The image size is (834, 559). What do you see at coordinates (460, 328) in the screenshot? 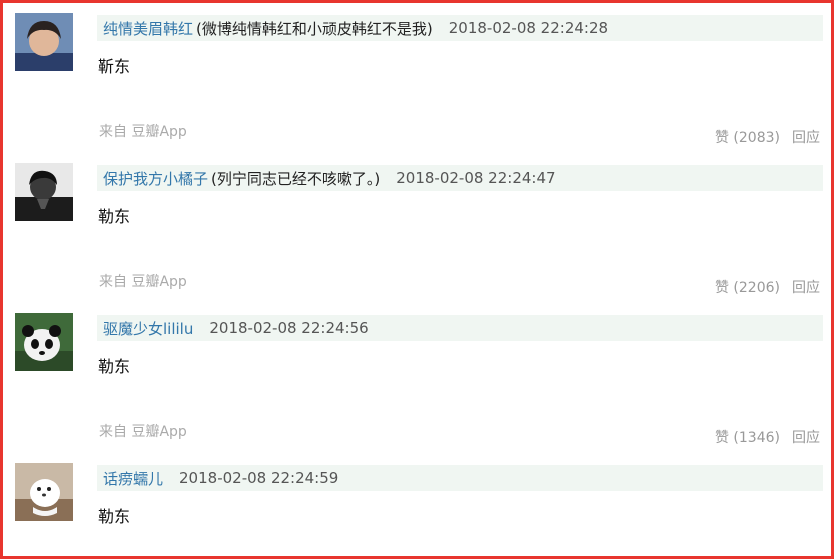
I see `comment-header: 驱魔少女lililu 2018-02-08 22:24:56` at bounding box center [460, 328].